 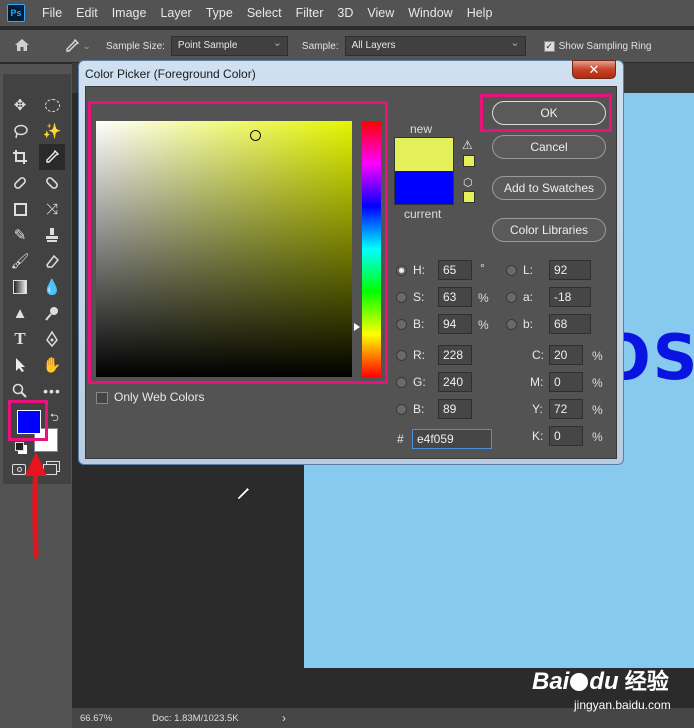 What do you see at coordinates (566, 382) in the screenshot?
I see `m-input: 0` at bounding box center [566, 382].